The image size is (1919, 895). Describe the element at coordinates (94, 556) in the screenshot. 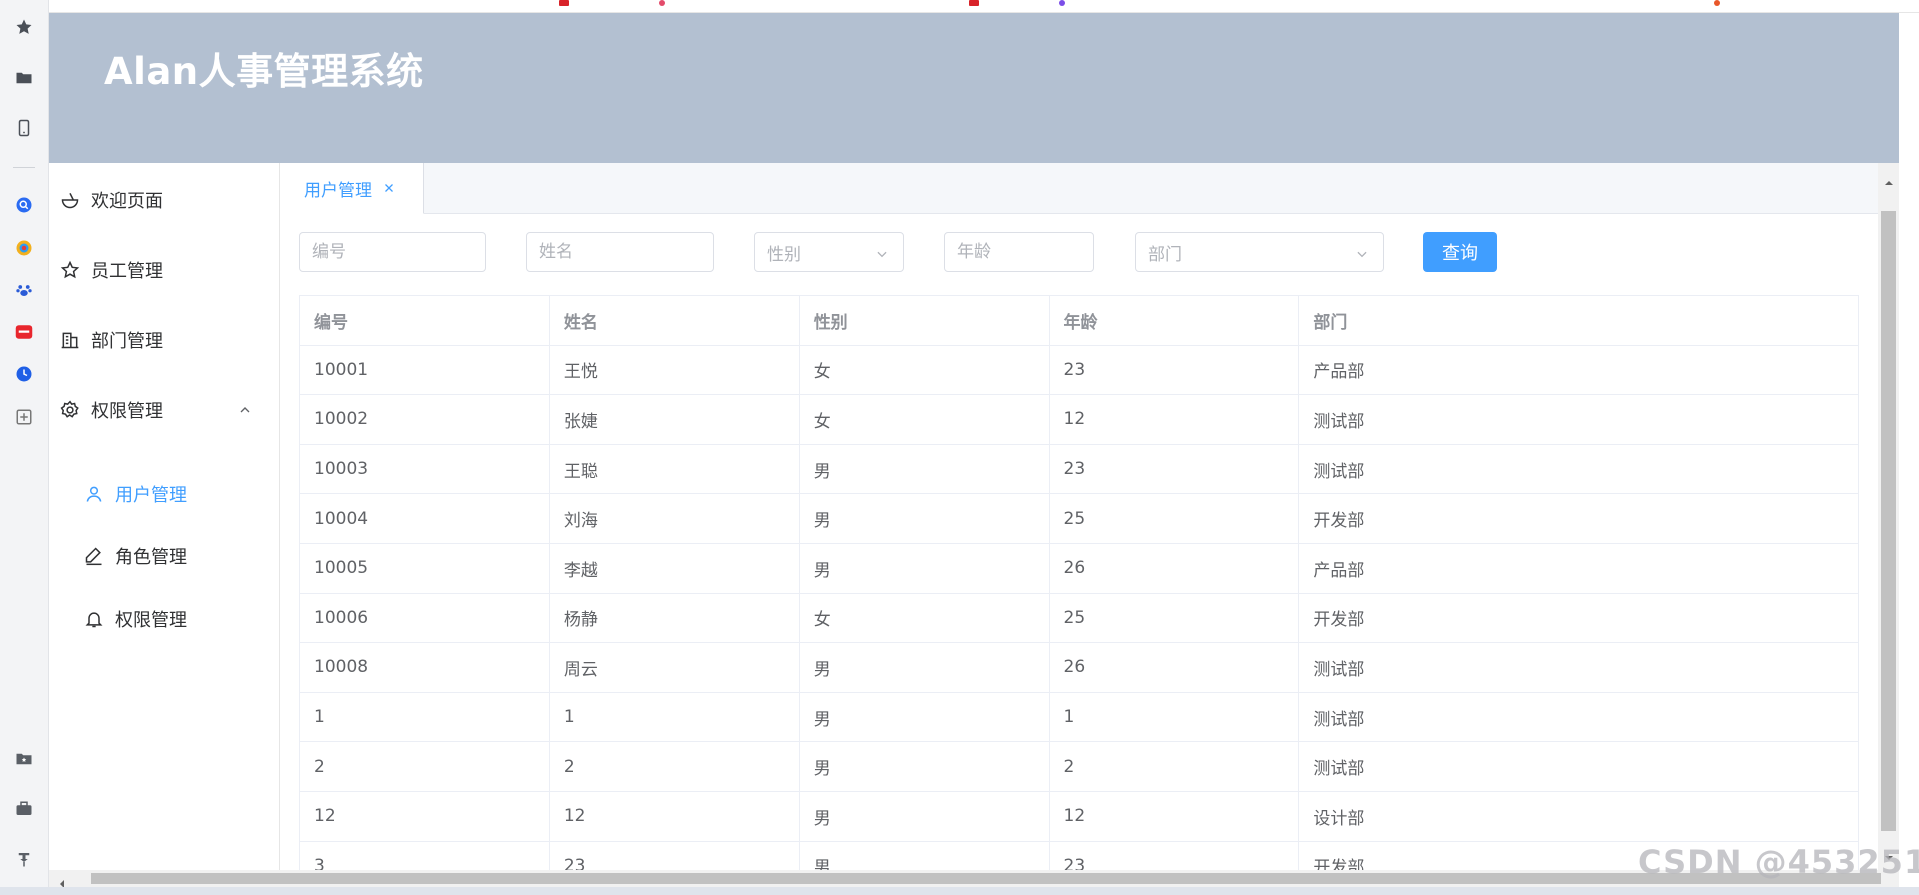

I see `pencil-icon` at that location.